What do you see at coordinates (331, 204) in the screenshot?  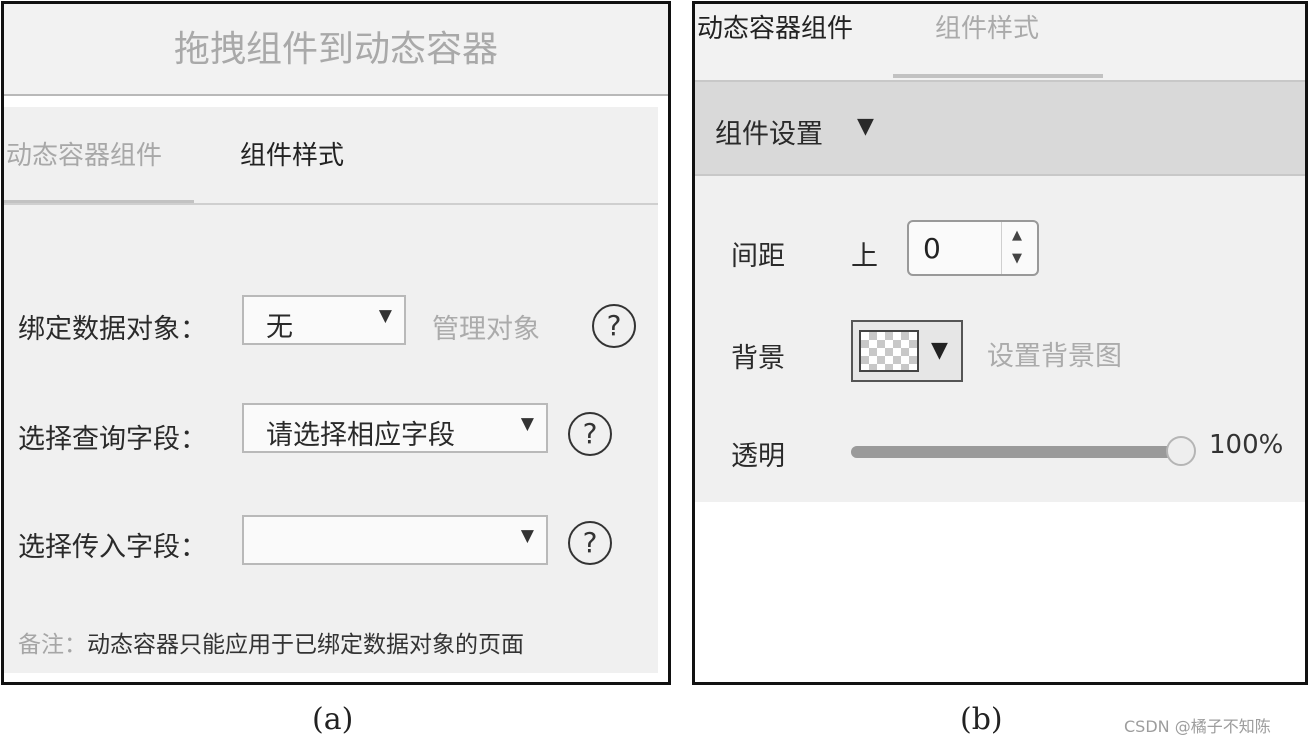 I see `tab-divider` at bounding box center [331, 204].